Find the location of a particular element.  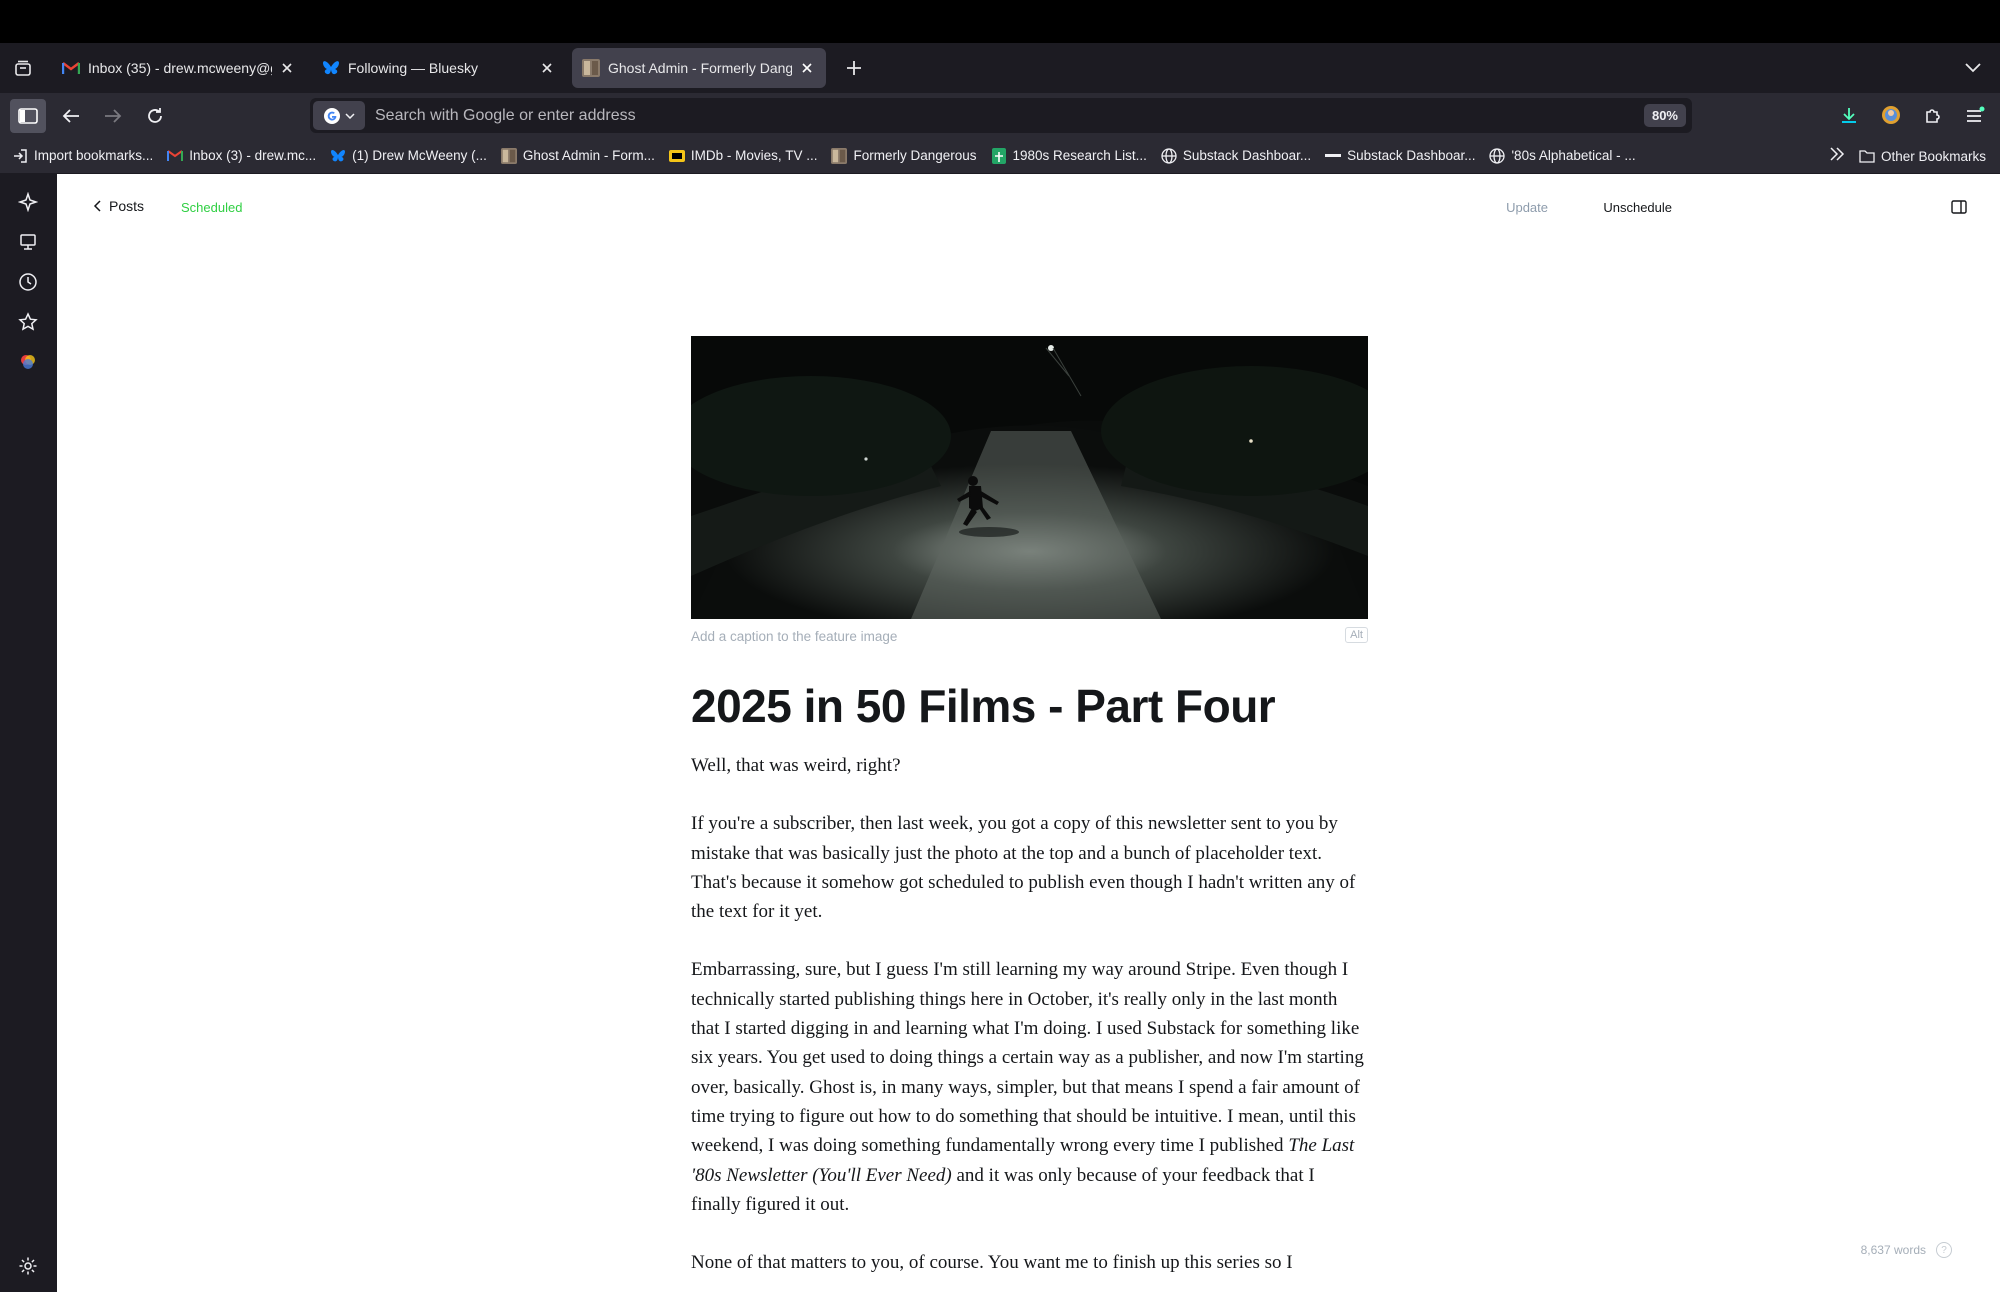

history-button is located at coordinates (28, 282).